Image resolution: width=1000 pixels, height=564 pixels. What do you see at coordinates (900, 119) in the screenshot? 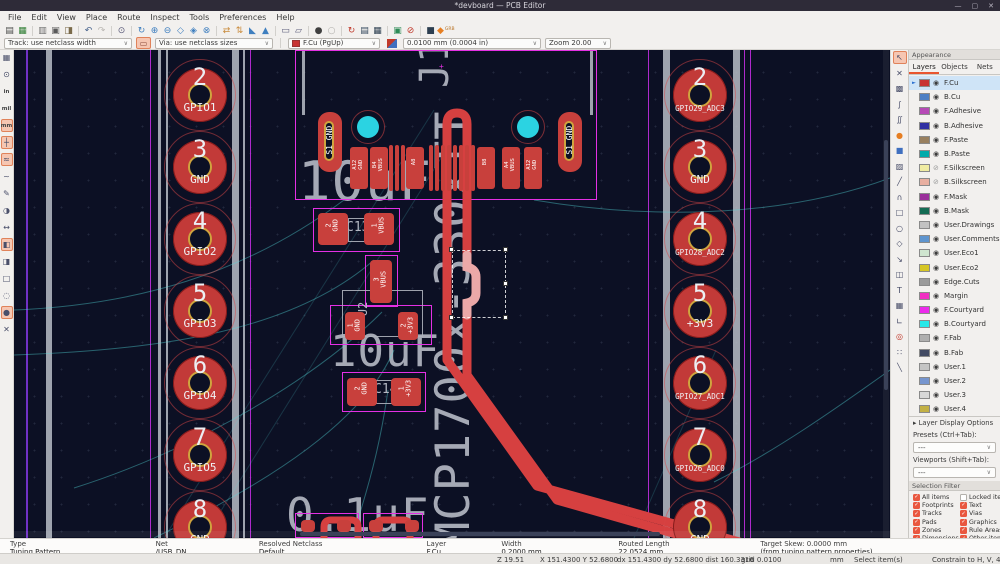
I see `route-diff-pair-icon: ∬` at bounding box center [900, 119].